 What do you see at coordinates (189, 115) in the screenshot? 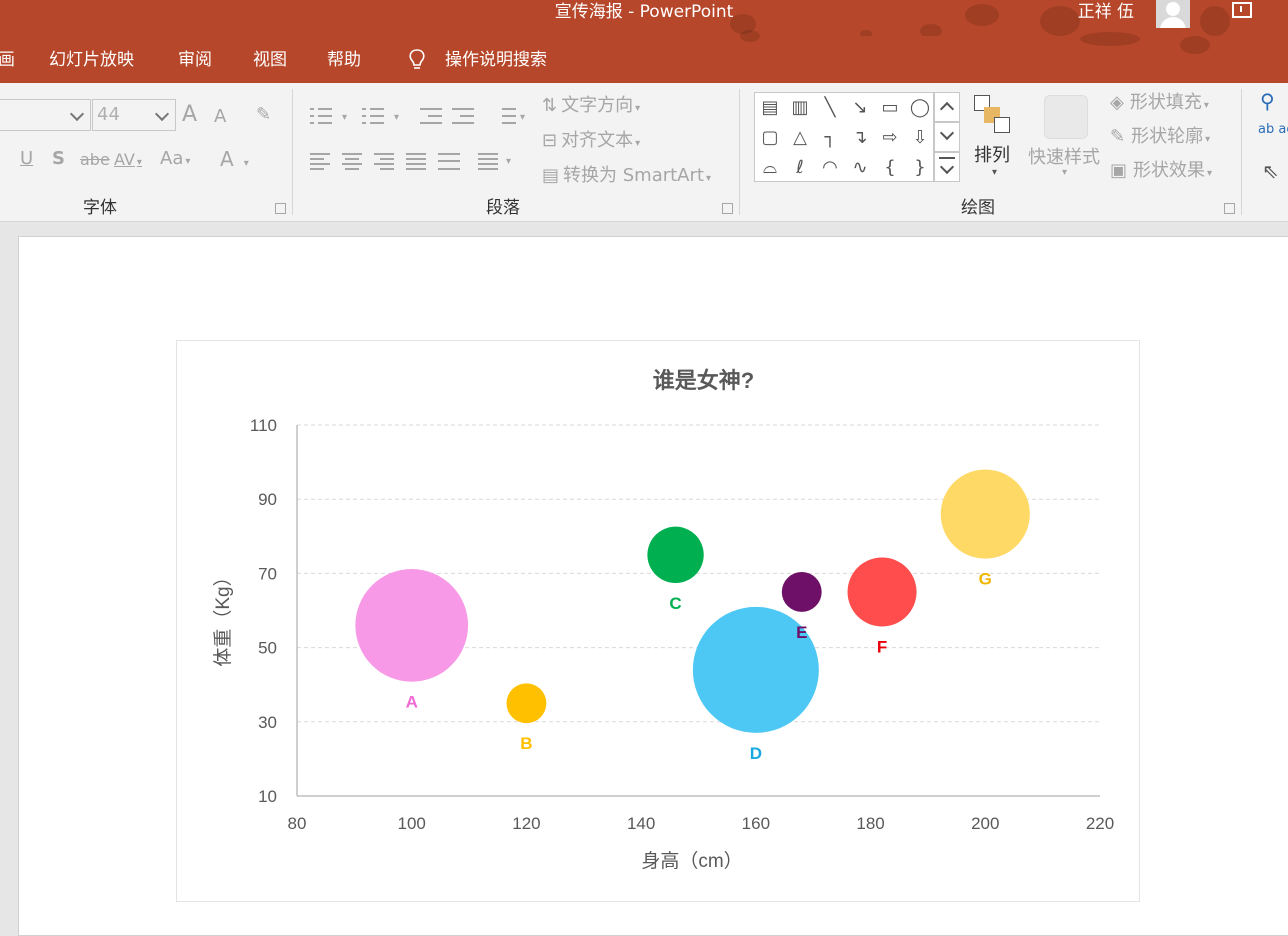
I see `grow-font-button: A` at bounding box center [189, 115].